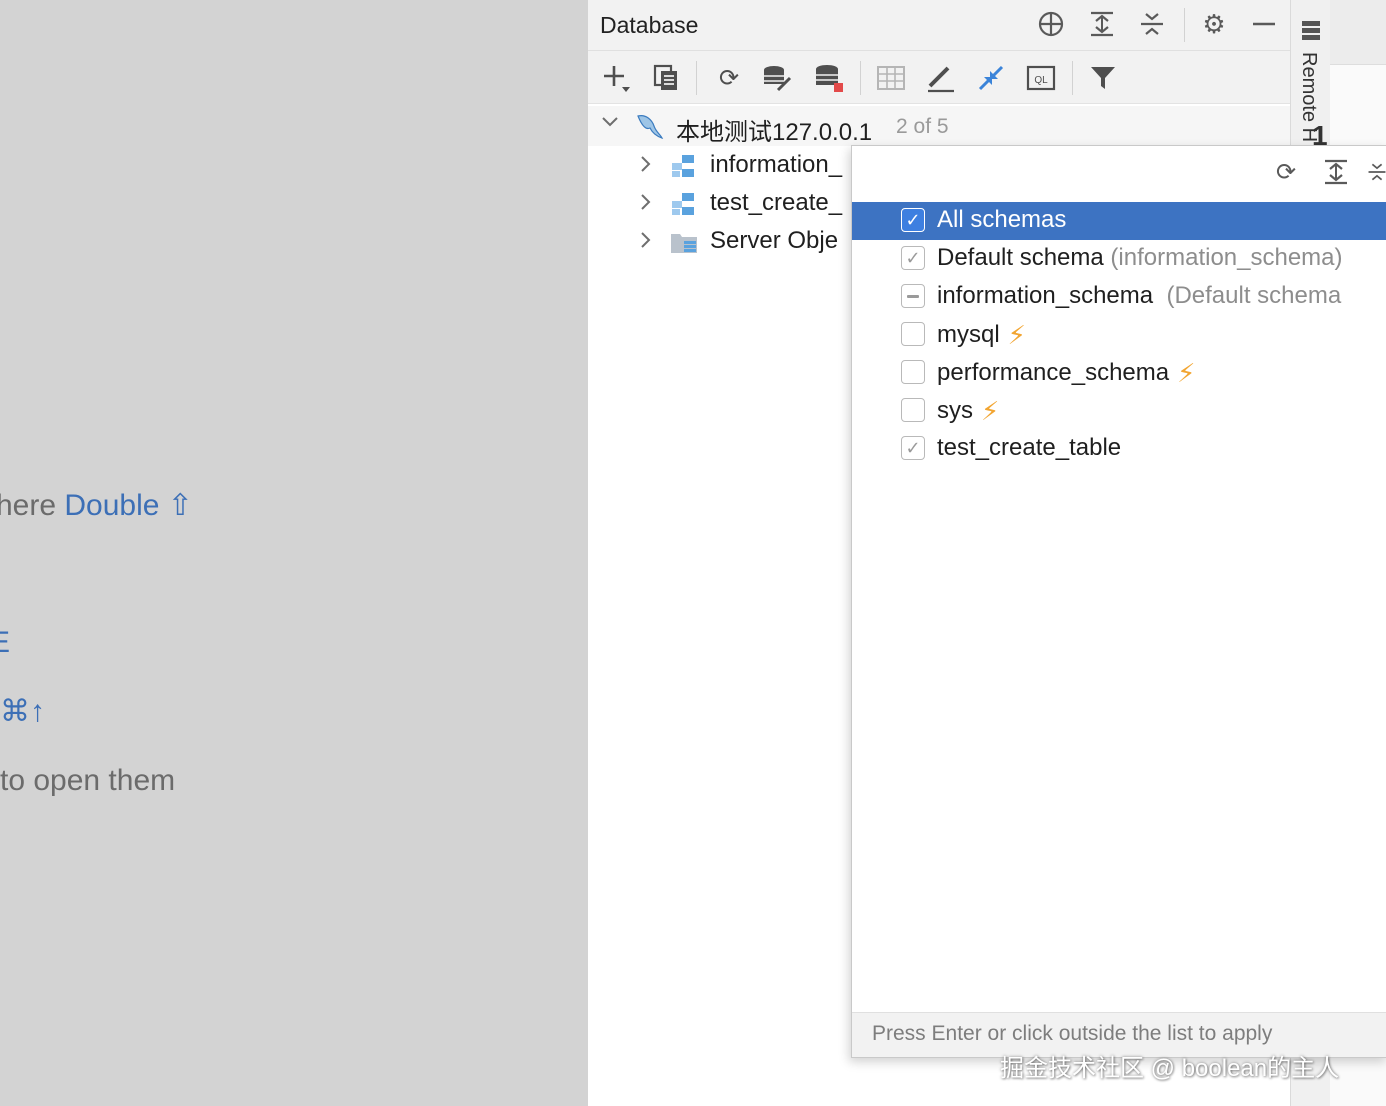 Image resolution: width=1386 pixels, height=1106 pixels. Describe the element at coordinates (1170, 1068) in the screenshot. I see `watermark: 掘金技术社区 @ boolean的主人` at that location.